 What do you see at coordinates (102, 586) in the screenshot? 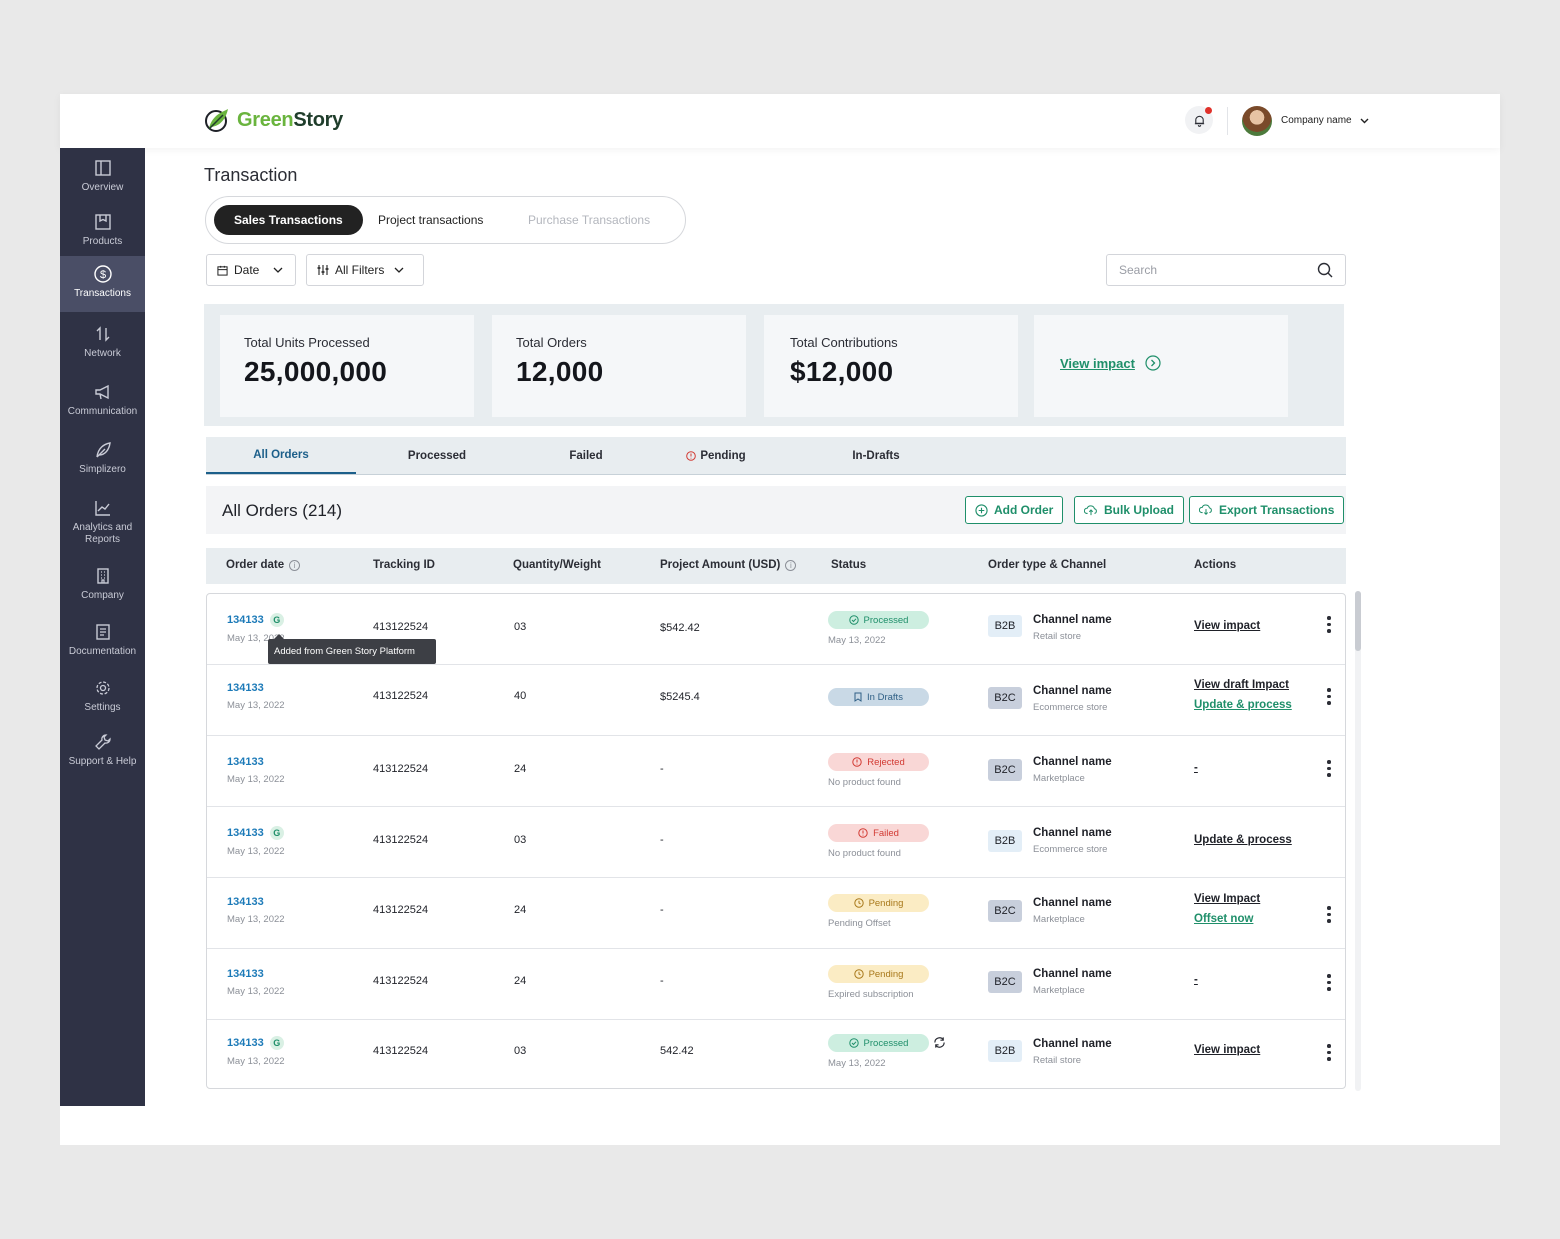
I see `sidebar-item-company: Company` at bounding box center [102, 586].